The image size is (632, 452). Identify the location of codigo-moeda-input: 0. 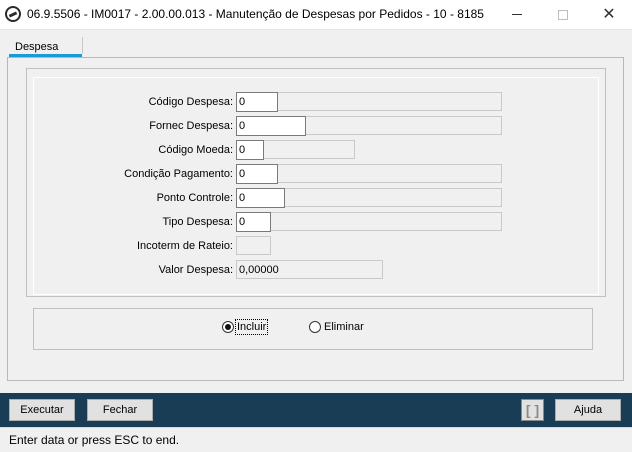
(250, 150).